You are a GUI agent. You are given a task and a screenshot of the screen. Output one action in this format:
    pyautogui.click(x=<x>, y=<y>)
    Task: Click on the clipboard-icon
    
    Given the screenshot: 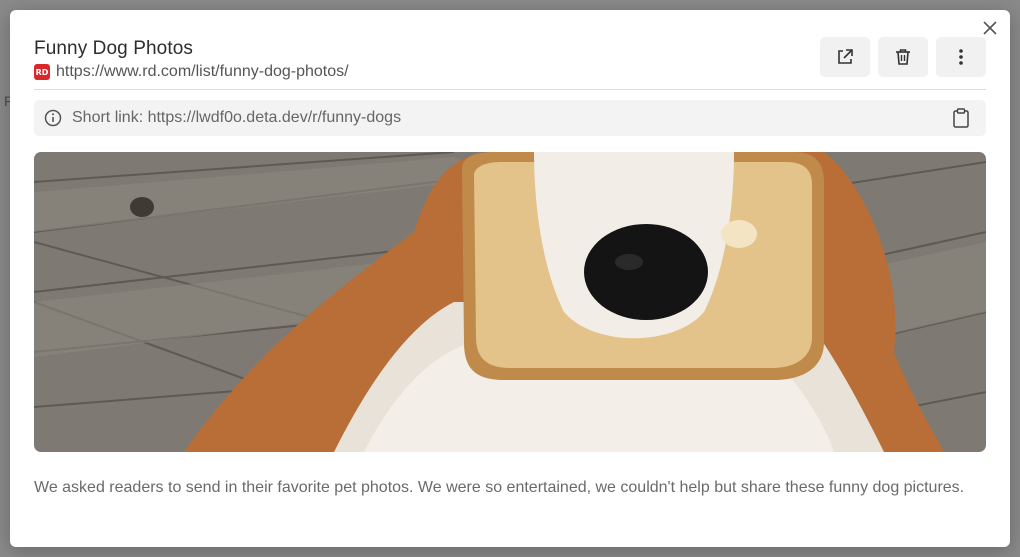 What is the action you would take?
    pyautogui.click(x=961, y=118)
    